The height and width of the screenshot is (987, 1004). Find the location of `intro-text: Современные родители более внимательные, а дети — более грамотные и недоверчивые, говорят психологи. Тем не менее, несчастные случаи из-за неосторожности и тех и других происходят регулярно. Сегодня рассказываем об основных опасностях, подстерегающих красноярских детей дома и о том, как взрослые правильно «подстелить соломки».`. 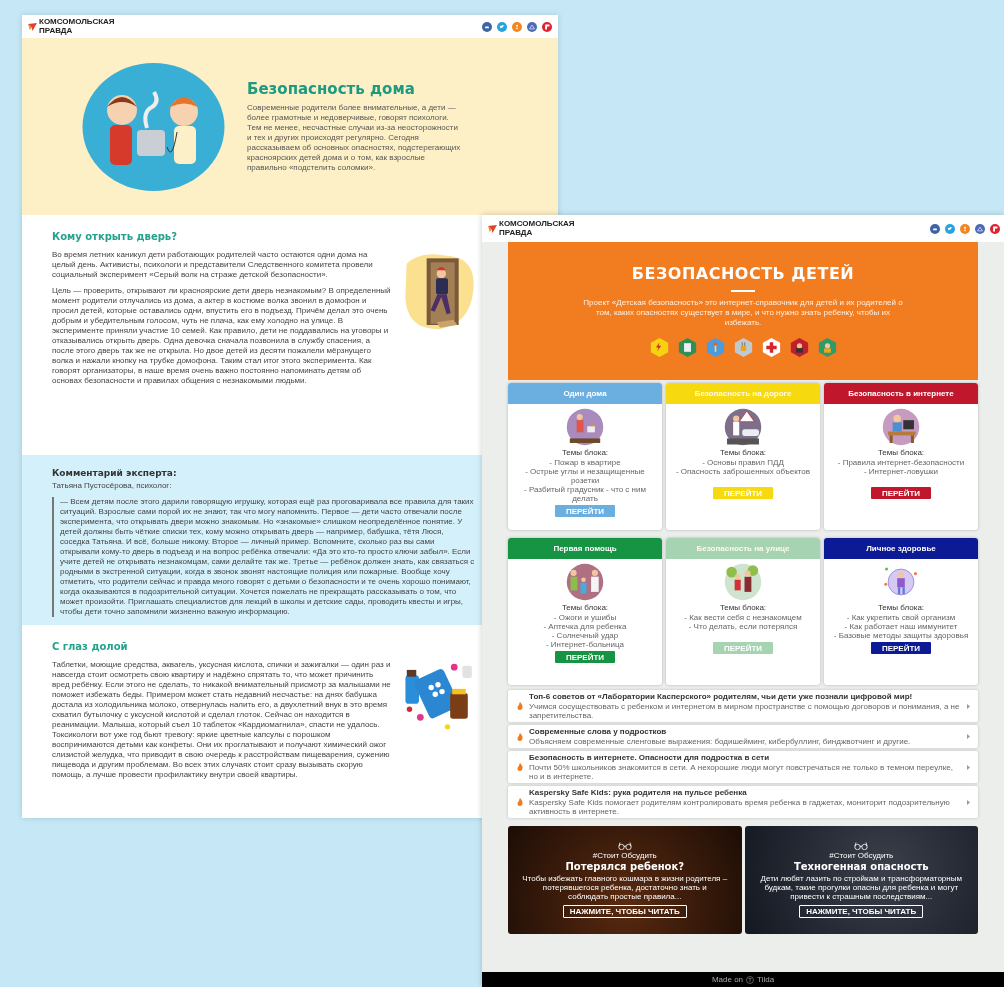

intro-text: Современные родители более внимательные, а дети — более грамотные и недоверчивые, говорят психологи. Тем не менее, несчастные случаи из-за неосторожности и тех и других происходят регулярно. Сегодня рассказываем об основных опасностях, подстерегающих красноярских детей дома и о том, как взрослые правильно «подстелить соломки». is located at coordinates (354, 137).